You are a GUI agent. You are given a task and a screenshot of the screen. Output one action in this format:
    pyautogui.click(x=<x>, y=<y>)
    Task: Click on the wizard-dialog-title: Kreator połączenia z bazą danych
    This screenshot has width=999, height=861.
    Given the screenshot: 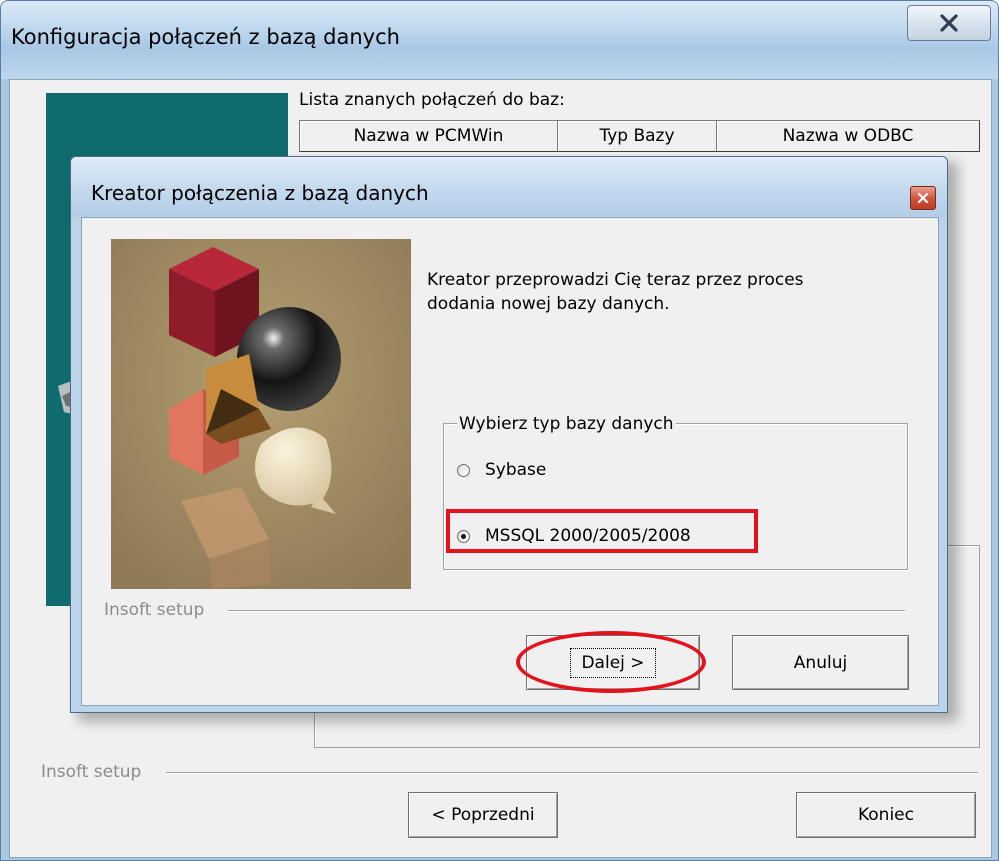 What is the action you would take?
    pyautogui.click(x=260, y=193)
    